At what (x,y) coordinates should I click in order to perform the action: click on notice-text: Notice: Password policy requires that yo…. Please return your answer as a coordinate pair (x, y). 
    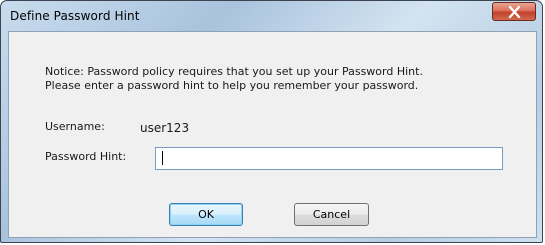
    Looking at the image, I should click on (234, 79).